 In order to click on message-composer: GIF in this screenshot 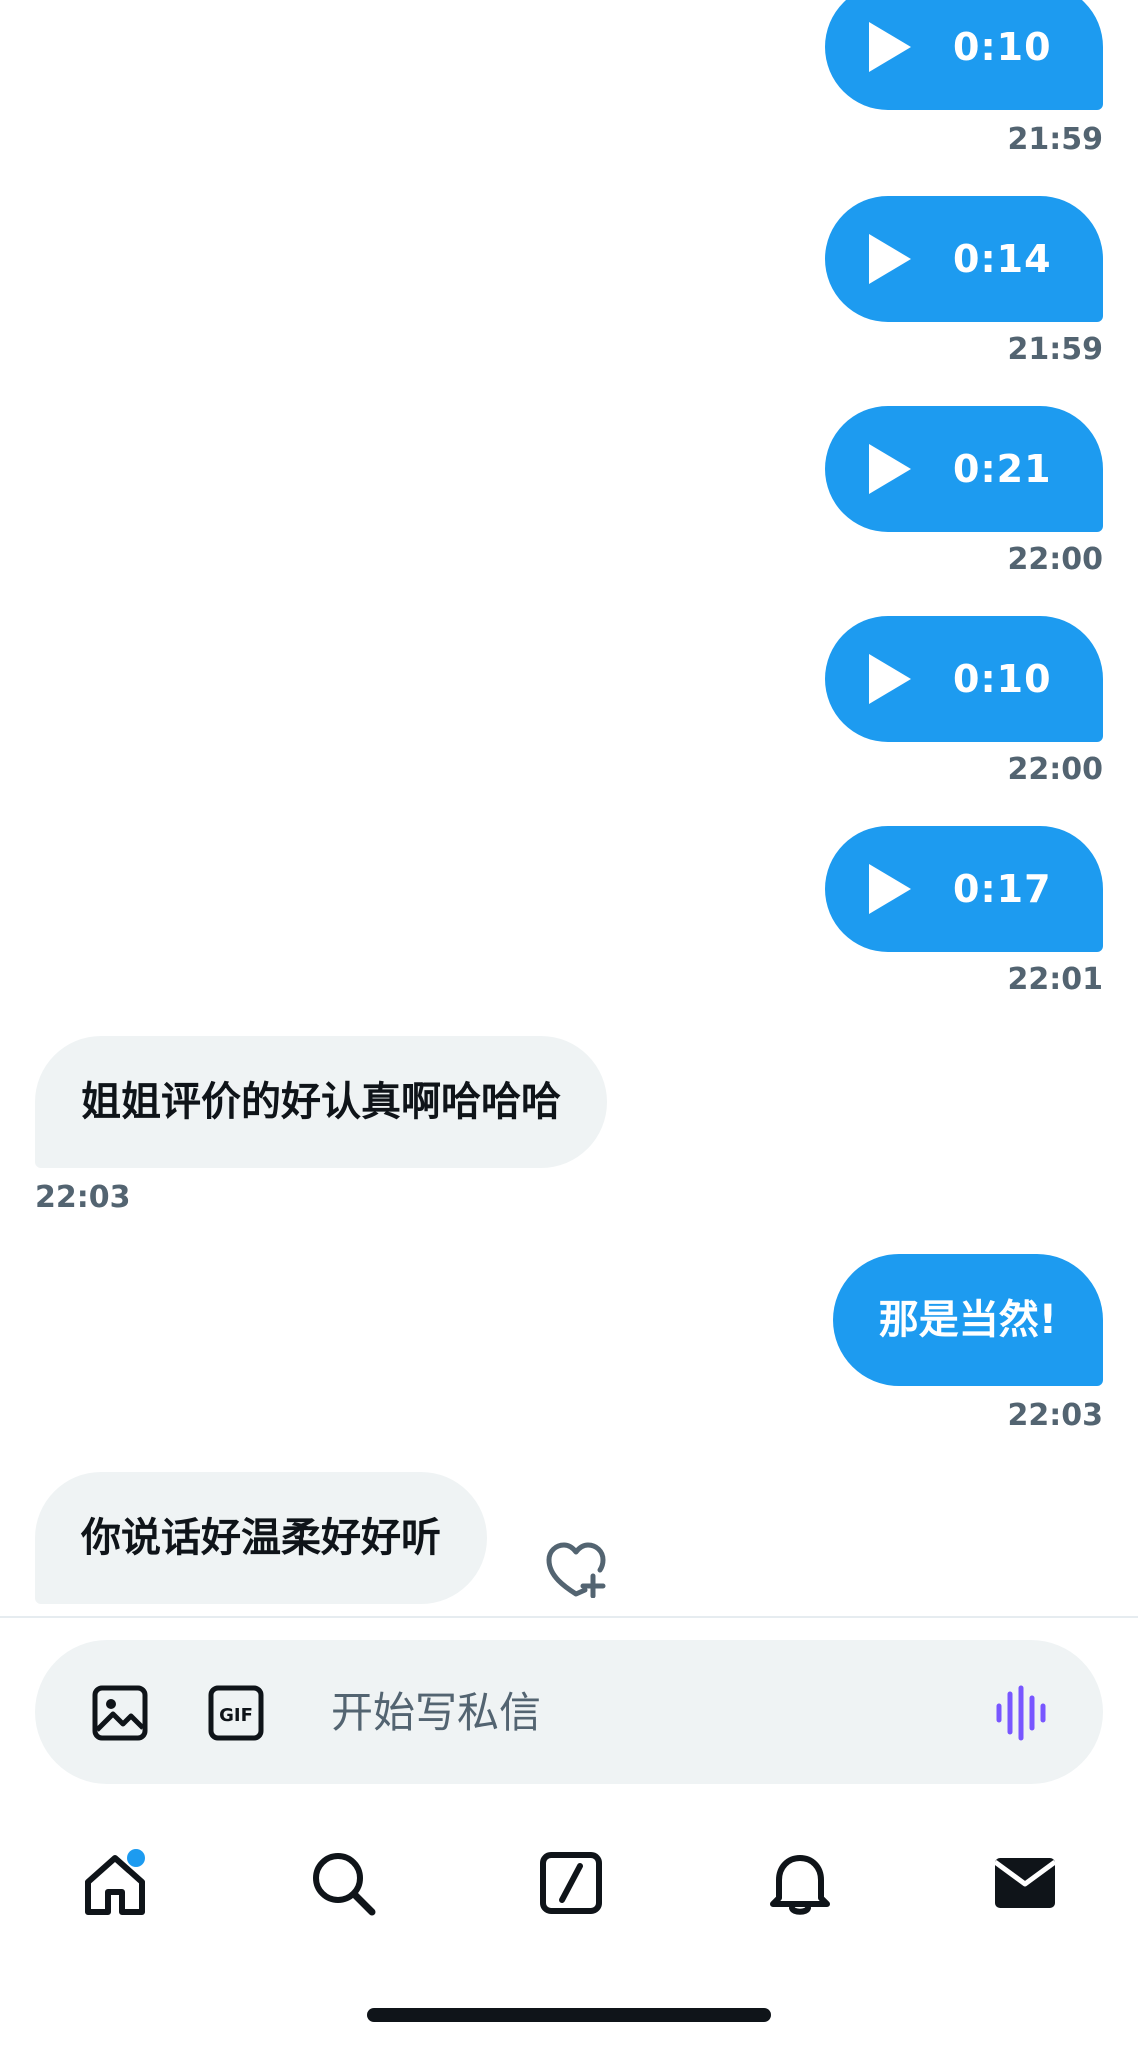, I will do `click(569, 1712)`.